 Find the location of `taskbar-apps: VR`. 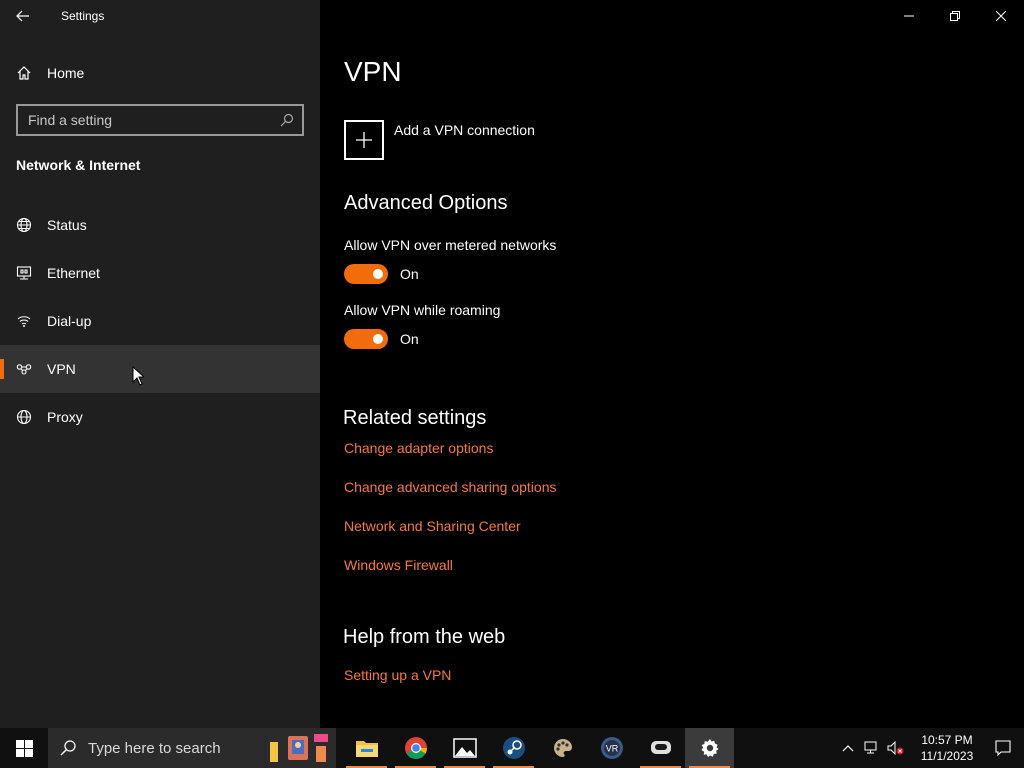

taskbar-apps: VR is located at coordinates (538, 748).